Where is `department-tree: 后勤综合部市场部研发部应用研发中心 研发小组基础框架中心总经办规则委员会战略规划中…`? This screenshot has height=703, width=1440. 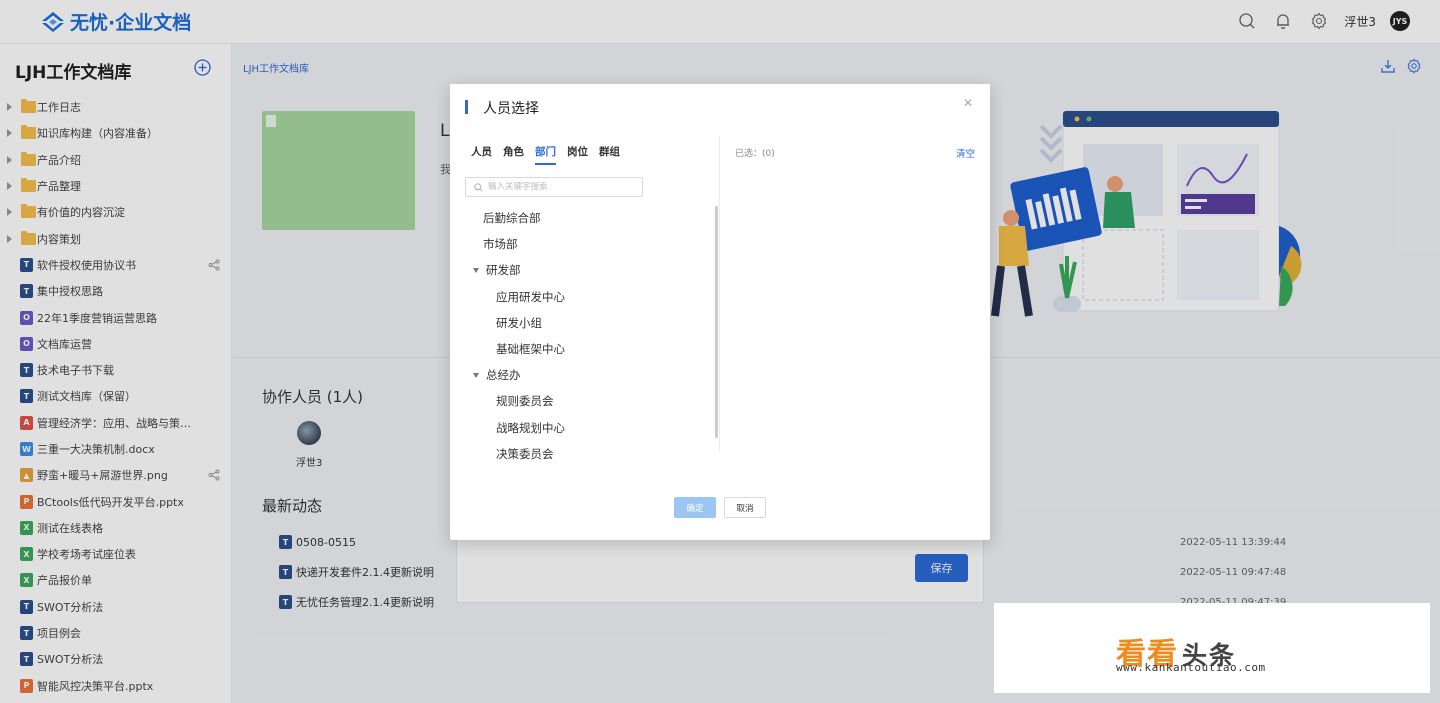 department-tree: 后勤综合部市场部研发部应用研发中心 研发小组基础框架中心总经办规则委员会战略规划中… is located at coordinates (582, 337).